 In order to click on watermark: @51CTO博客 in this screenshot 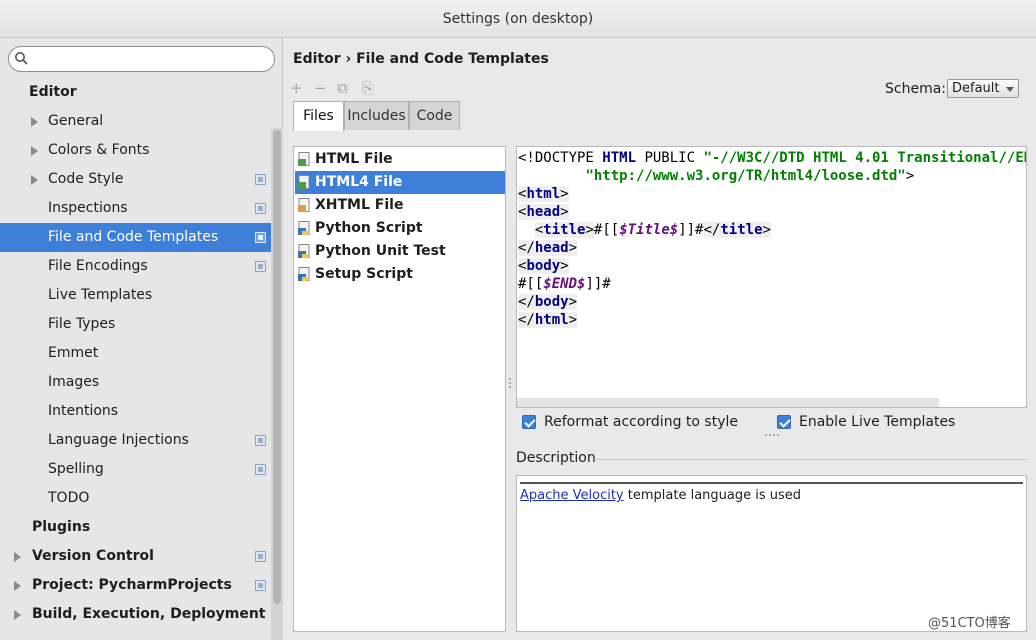, I will do `click(969, 623)`.